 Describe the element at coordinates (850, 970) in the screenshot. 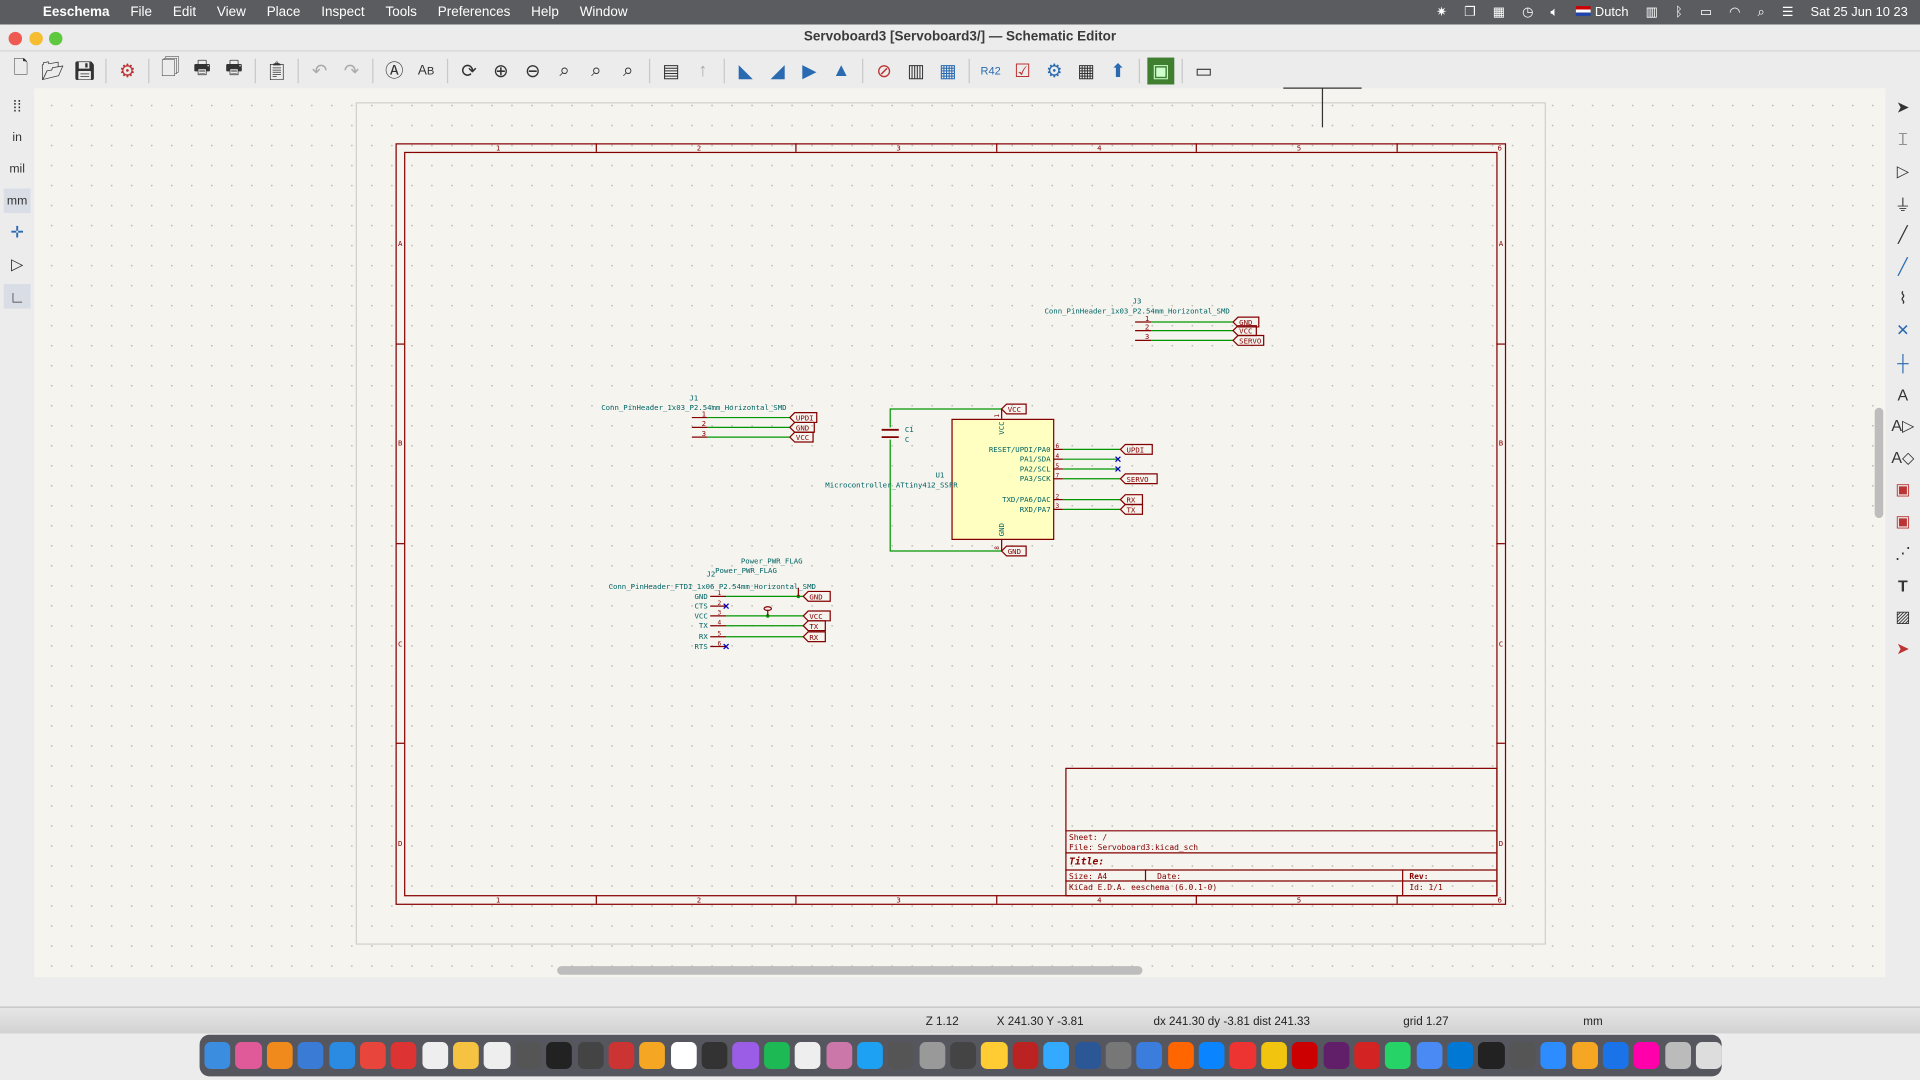

I see `horizontal-scrollbar` at that location.